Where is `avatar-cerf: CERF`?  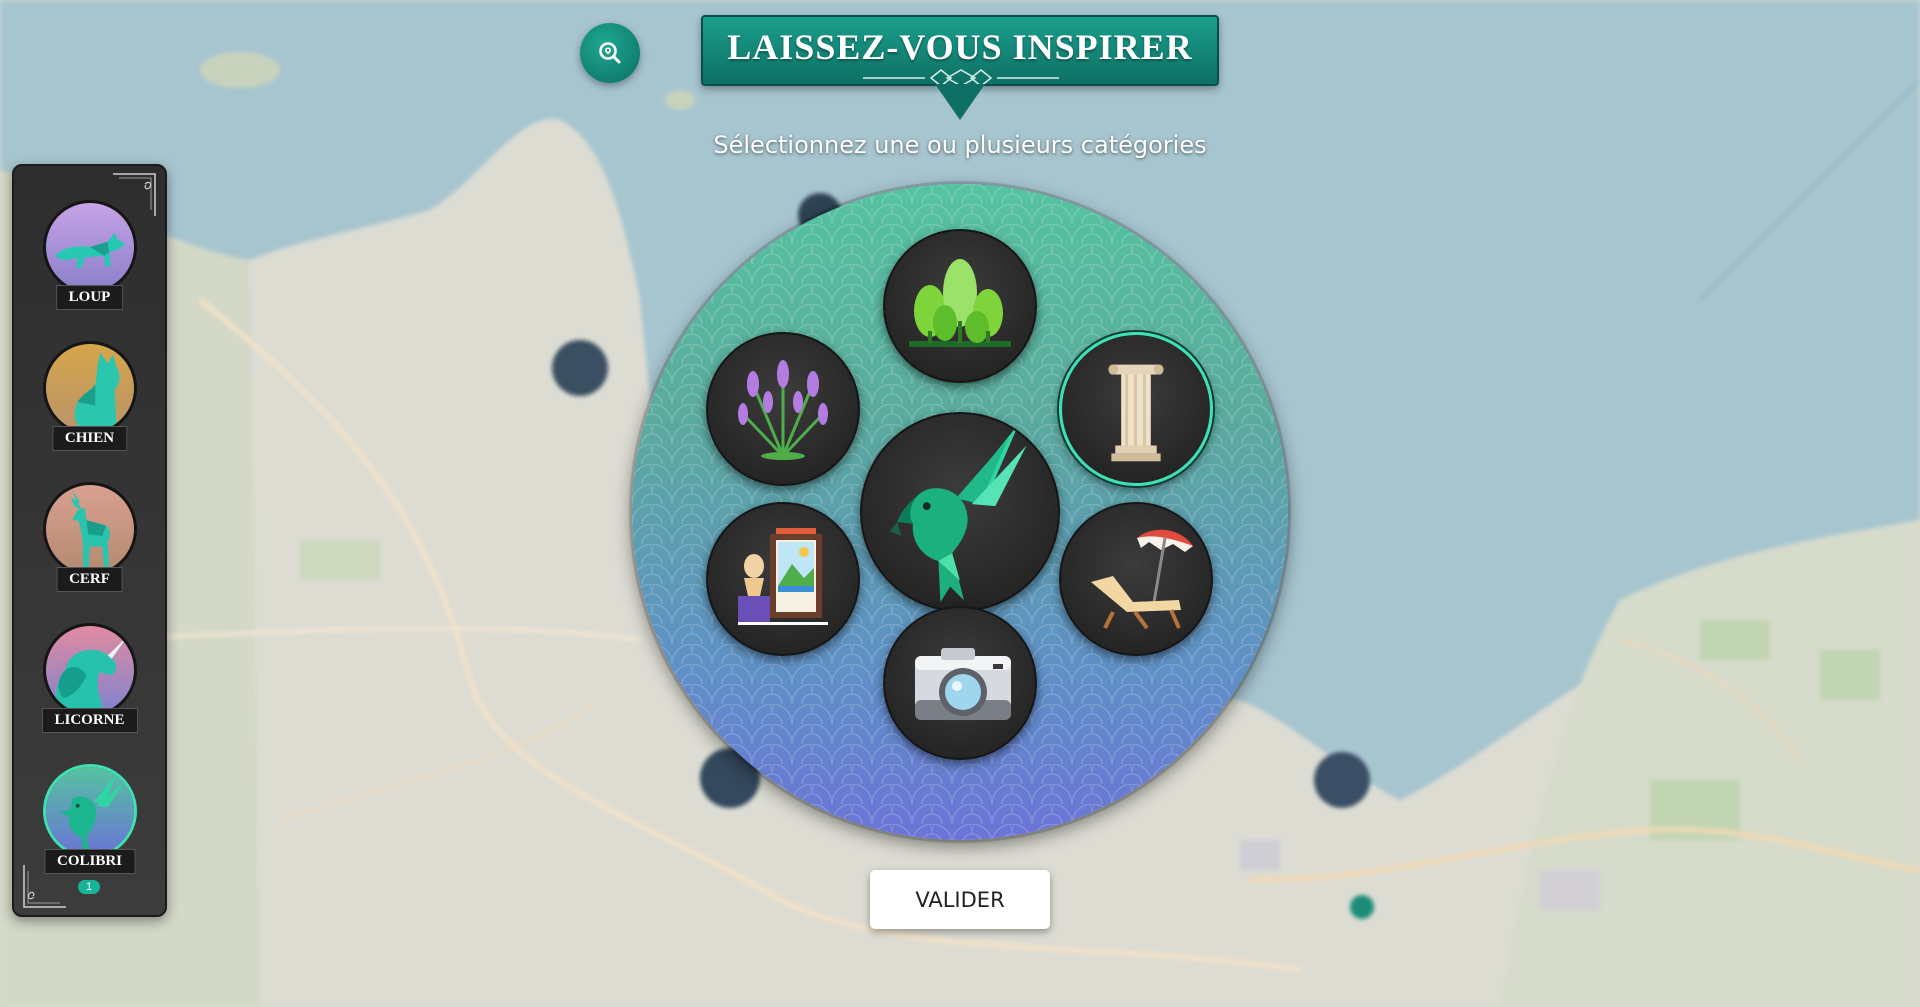 avatar-cerf: CERF is located at coordinates (89, 547).